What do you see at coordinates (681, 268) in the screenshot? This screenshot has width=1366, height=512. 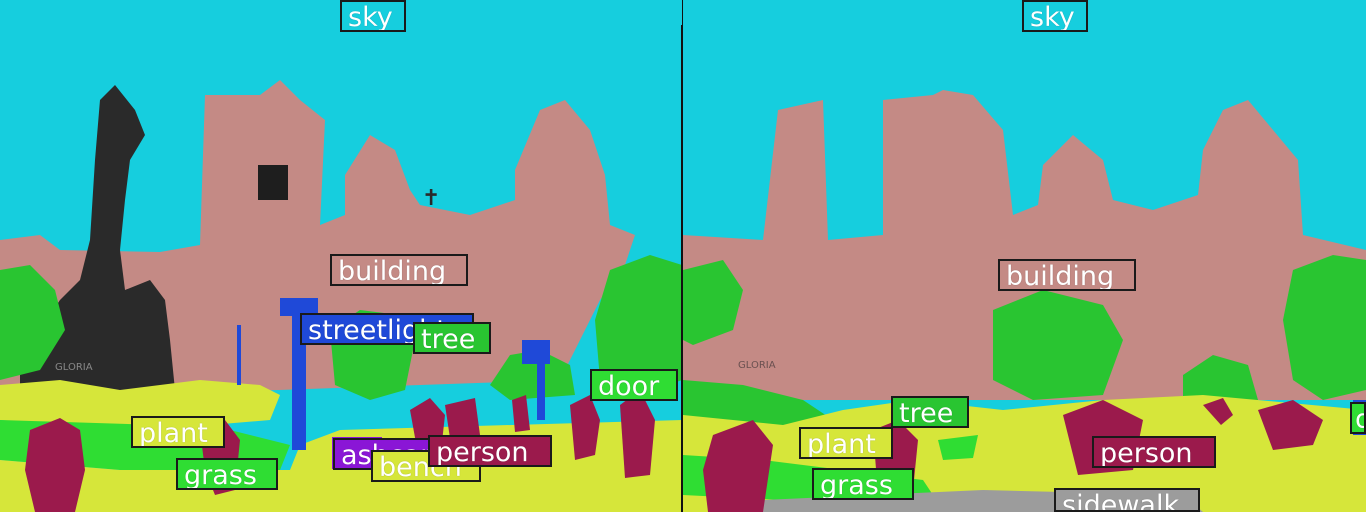 I see `left-panel-divider` at bounding box center [681, 268].